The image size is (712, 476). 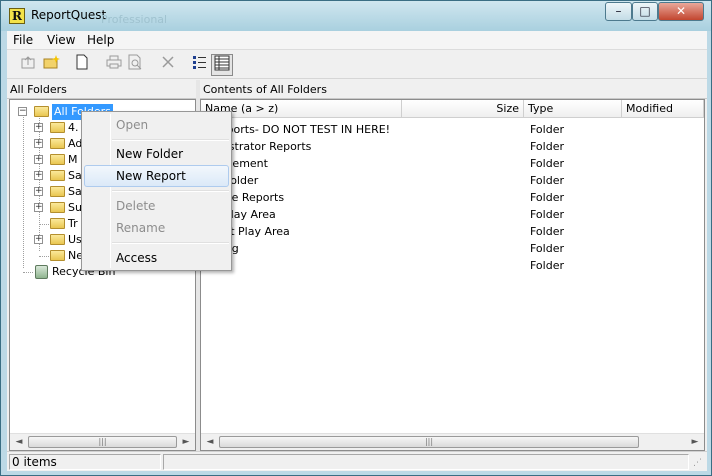 What do you see at coordinates (73, 127) in the screenshot?
I see `tree-item-label: 4.` at bounding box center [73, 127].